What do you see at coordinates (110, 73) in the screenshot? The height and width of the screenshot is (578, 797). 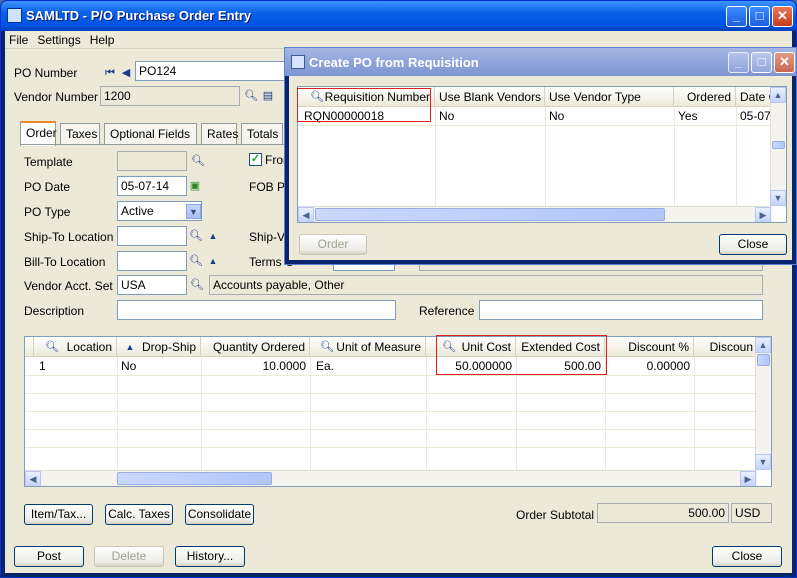 I see `first-record-icon: ⏮` at bounding box center [110, 73].